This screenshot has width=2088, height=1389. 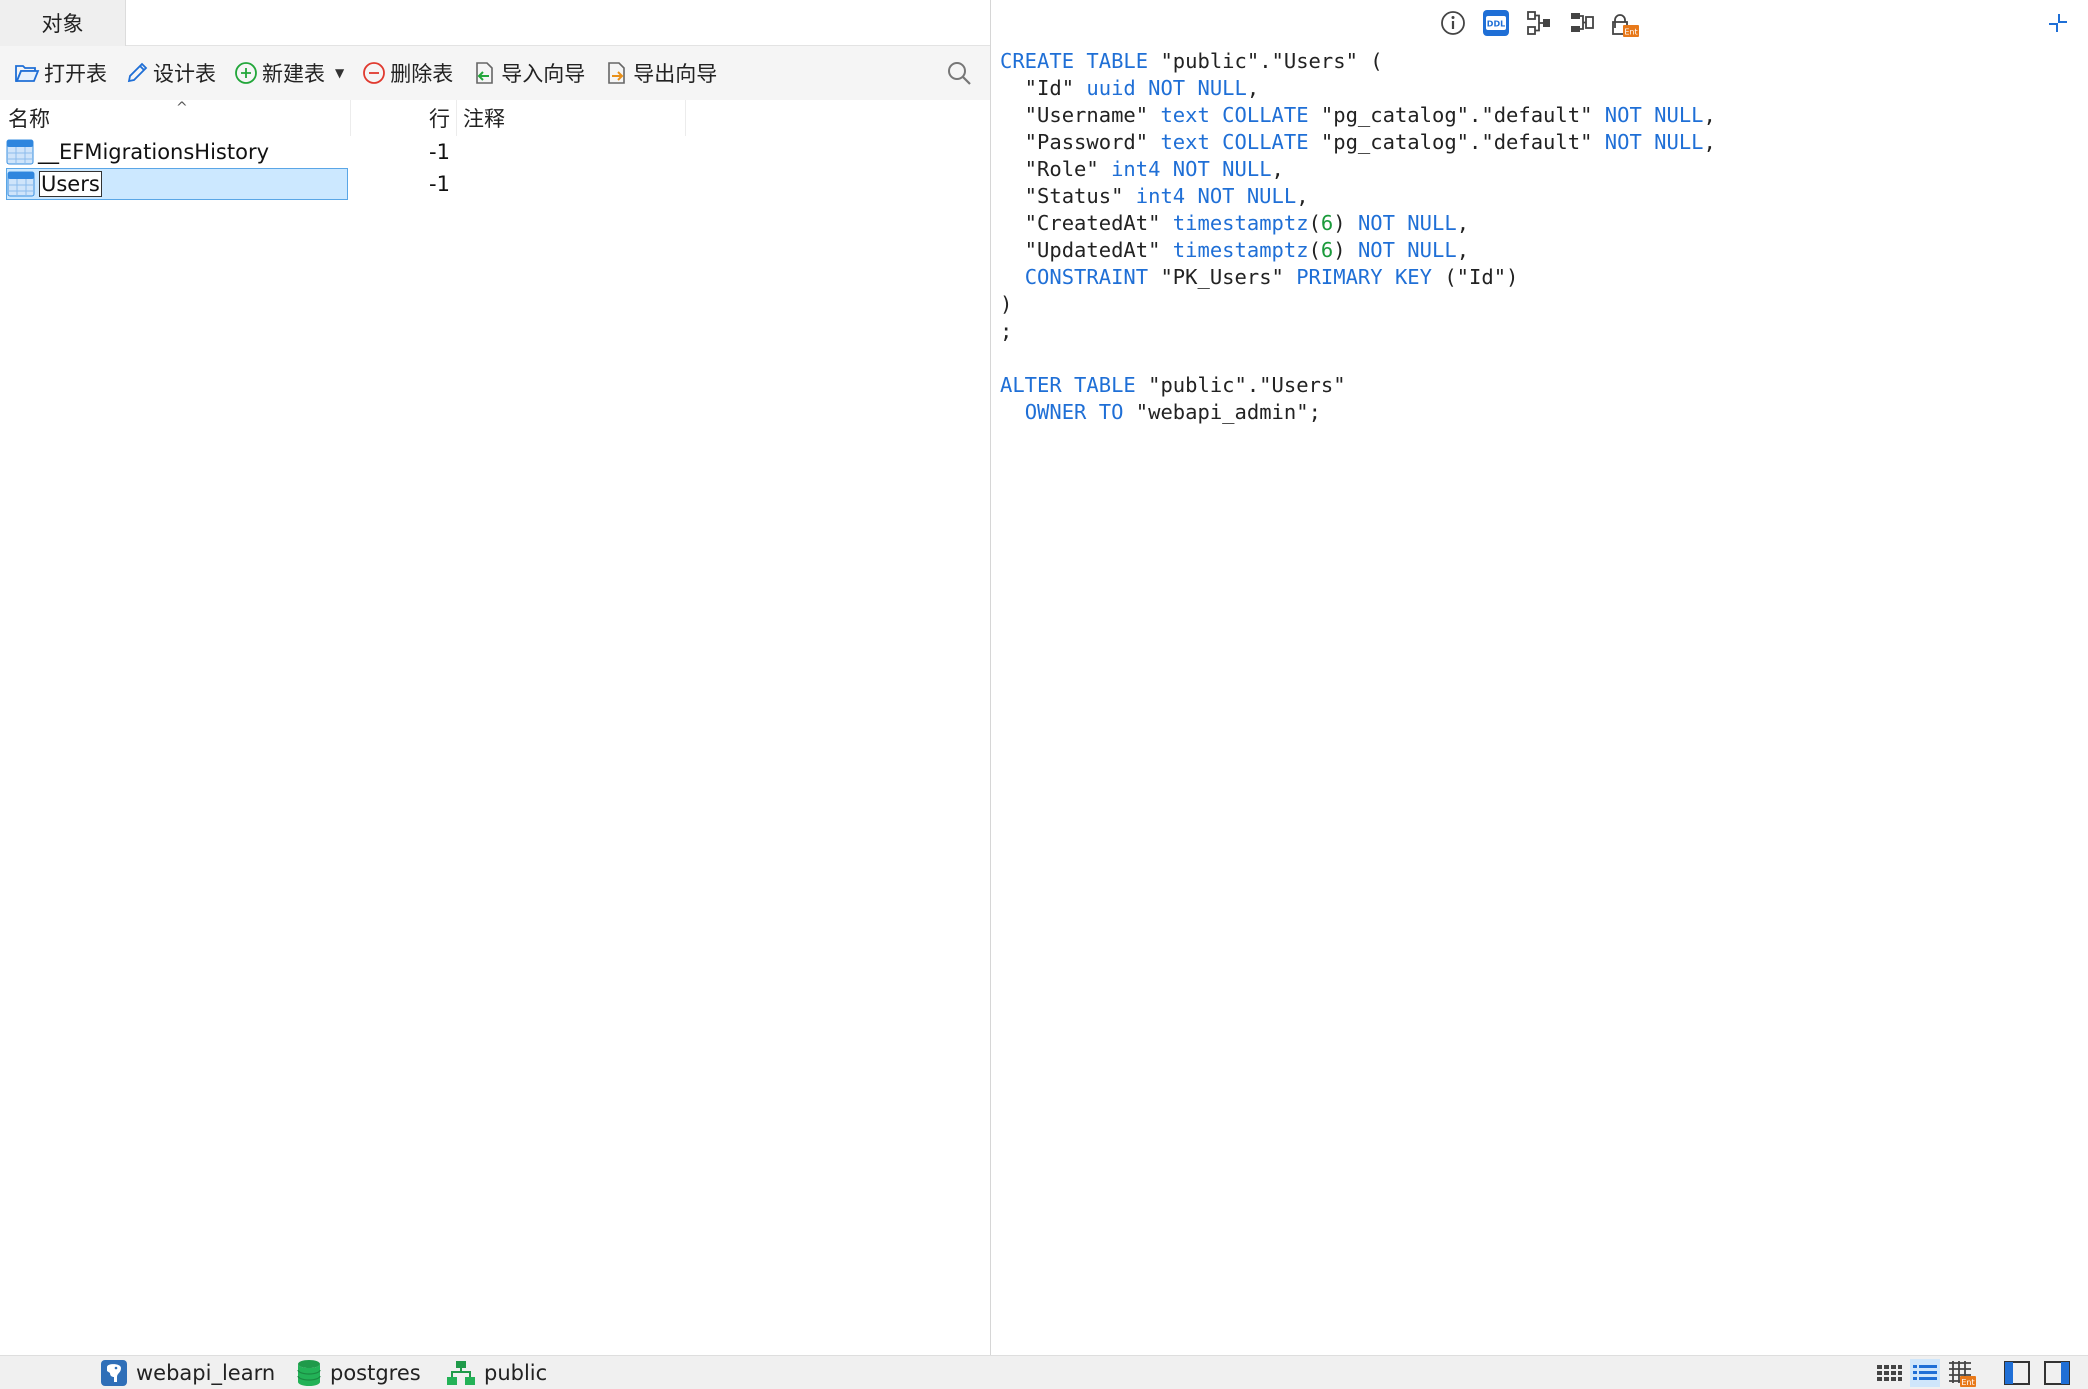 I want to click on grid-detail-view-icon: Ent, so click(x=1961, y=1373).